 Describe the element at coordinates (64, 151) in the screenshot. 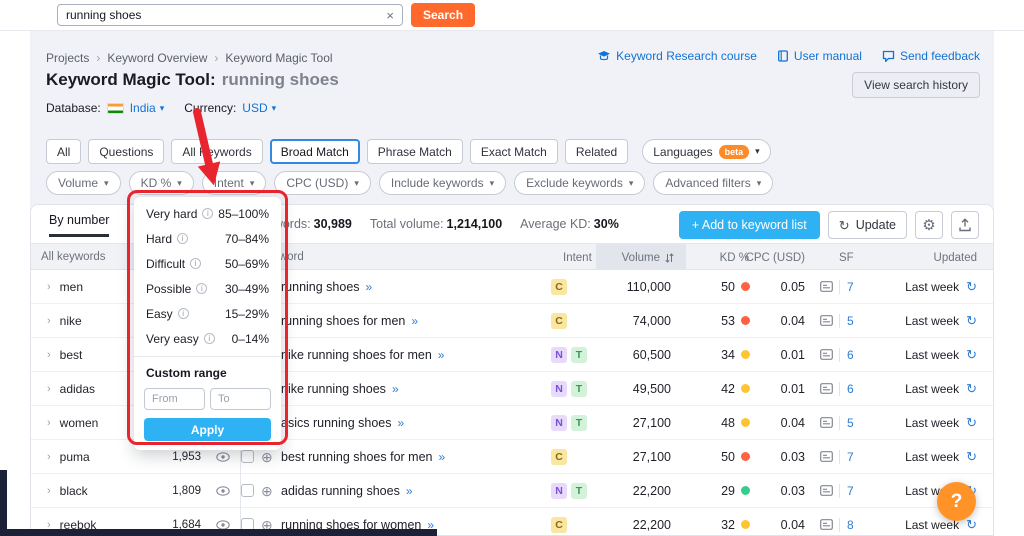

I see `match-tab-all: All` at that location.